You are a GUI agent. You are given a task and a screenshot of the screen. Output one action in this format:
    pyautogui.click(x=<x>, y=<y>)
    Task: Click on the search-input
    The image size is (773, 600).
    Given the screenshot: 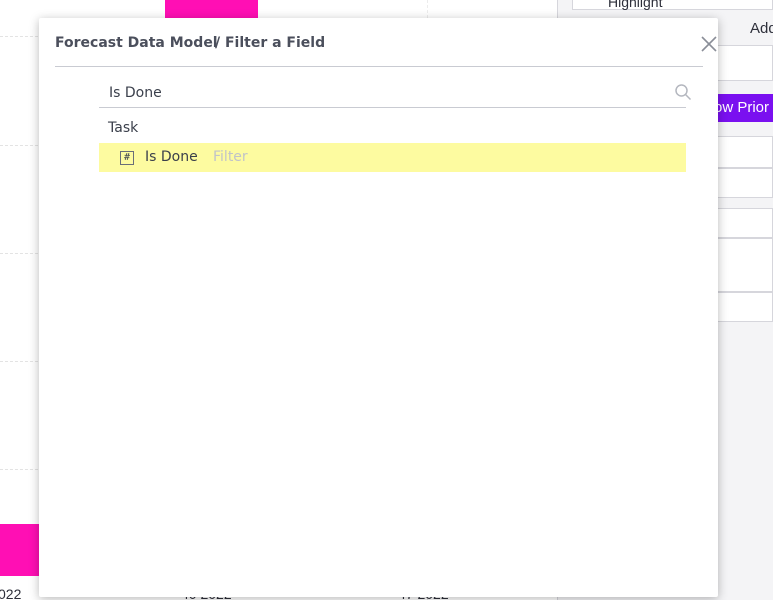 What is the action you would take?
    pyautogui.click(x=379, y=93)
    